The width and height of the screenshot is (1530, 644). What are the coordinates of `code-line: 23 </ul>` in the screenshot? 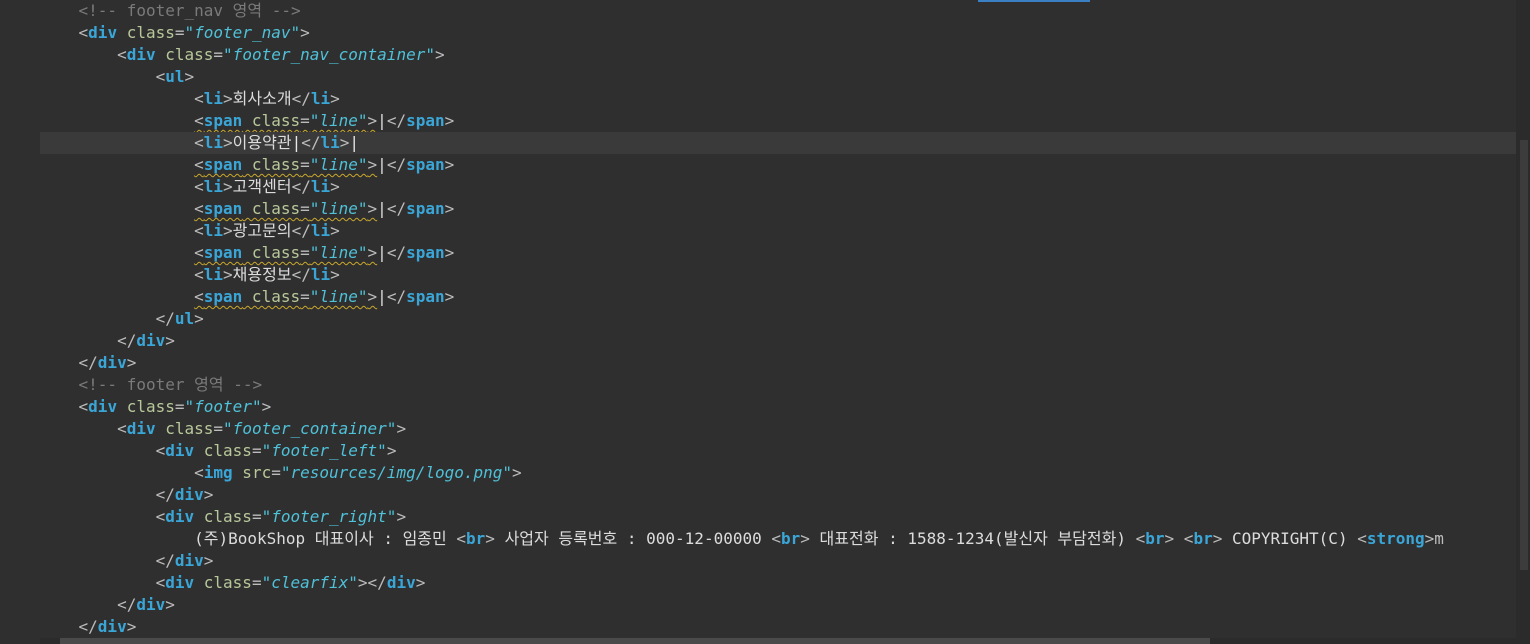 It's located at (778, 319).